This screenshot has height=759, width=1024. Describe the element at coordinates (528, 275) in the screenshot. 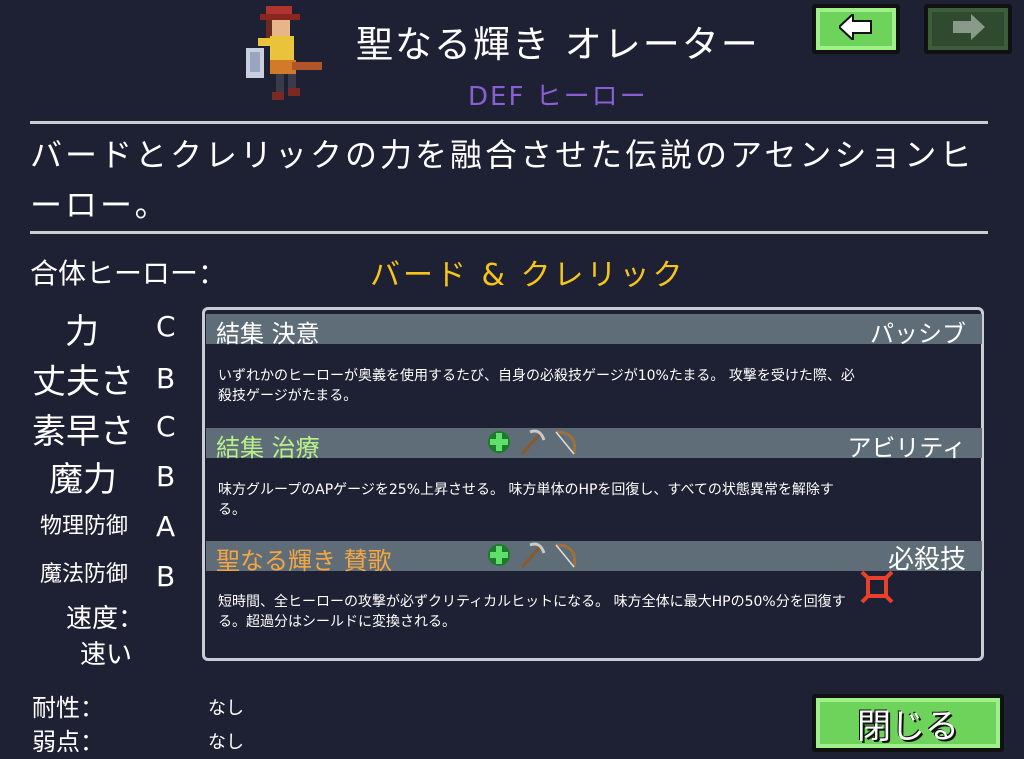

I see `fusion-heroes: バード & クレリック` at that location.